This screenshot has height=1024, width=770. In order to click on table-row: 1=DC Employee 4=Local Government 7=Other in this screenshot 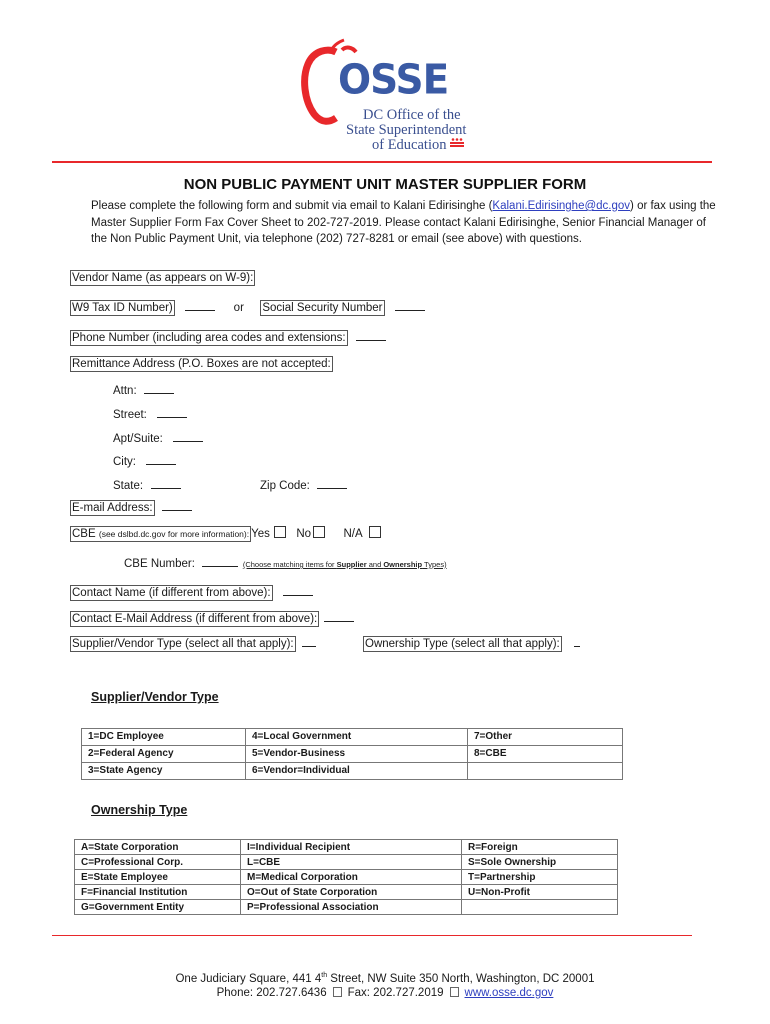, I will do `click(352, 737)`.